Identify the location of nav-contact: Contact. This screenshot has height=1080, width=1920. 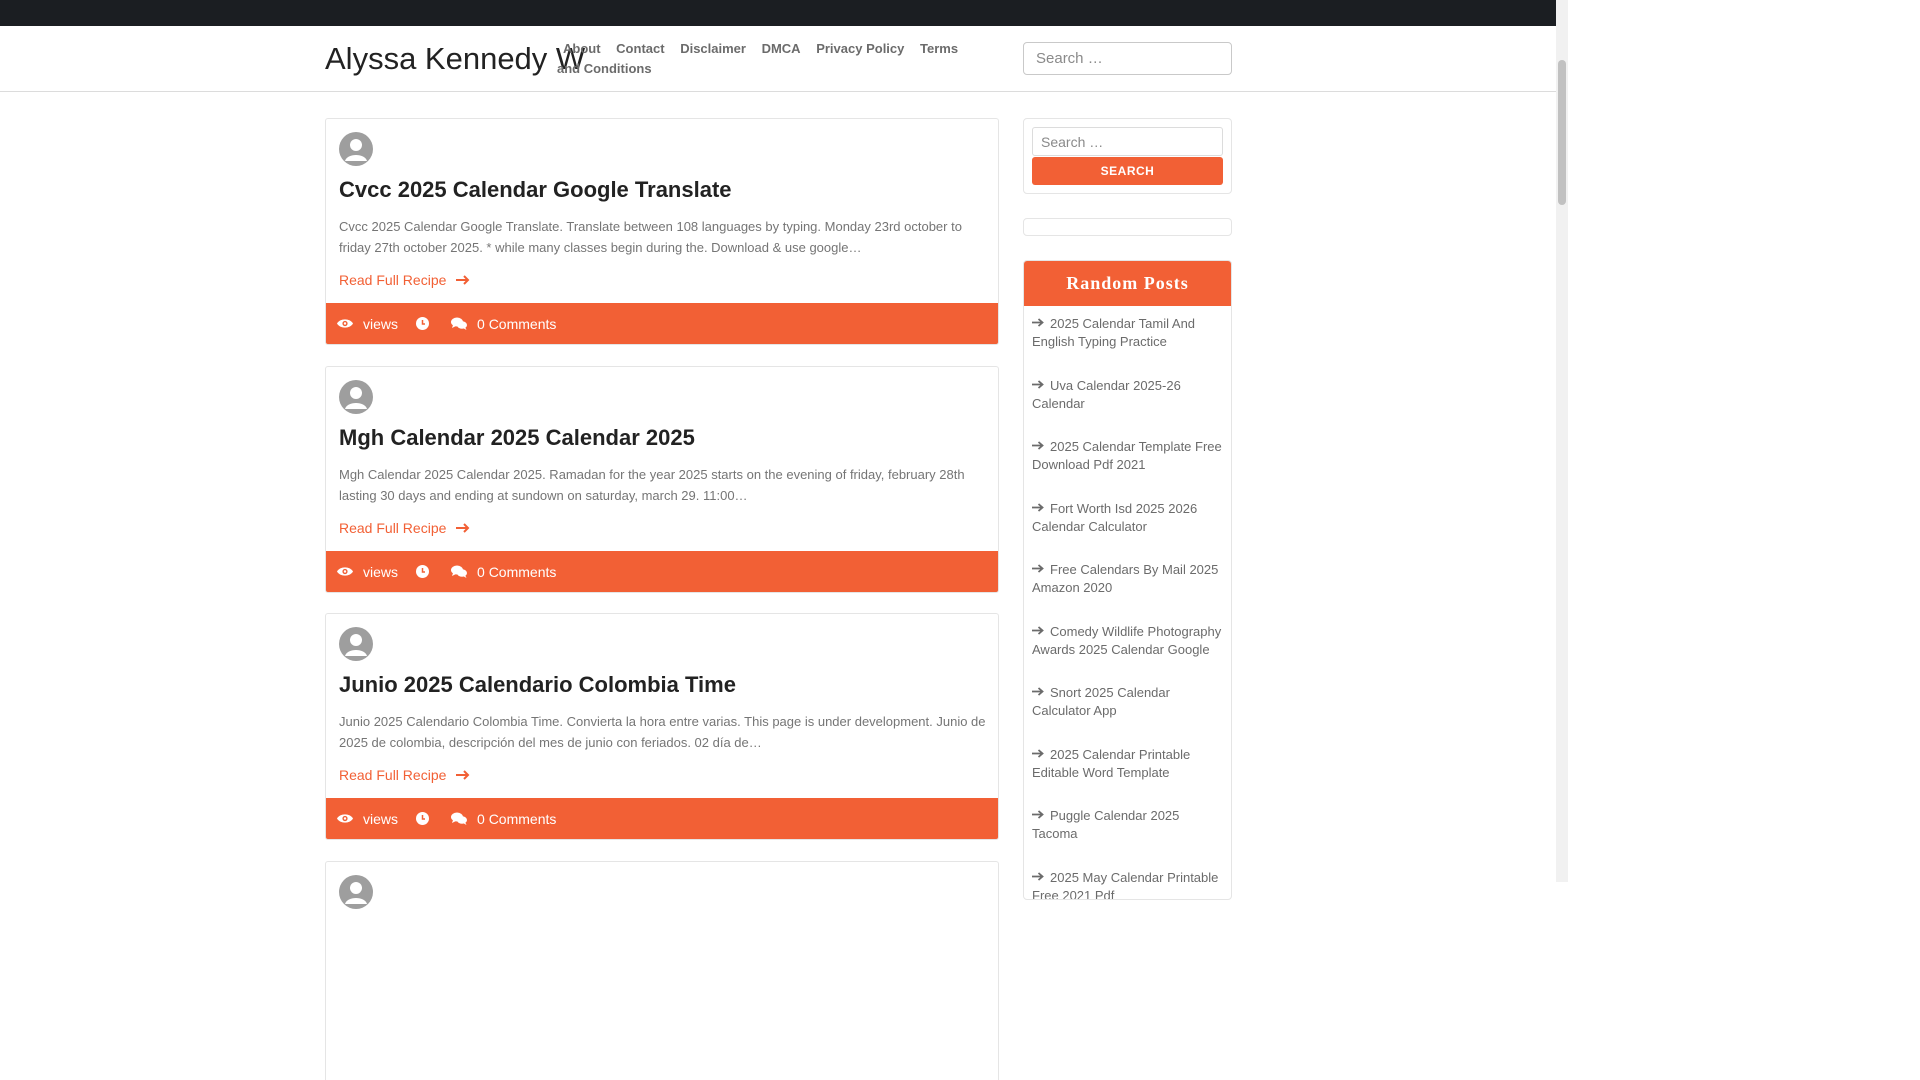
(640, 48).